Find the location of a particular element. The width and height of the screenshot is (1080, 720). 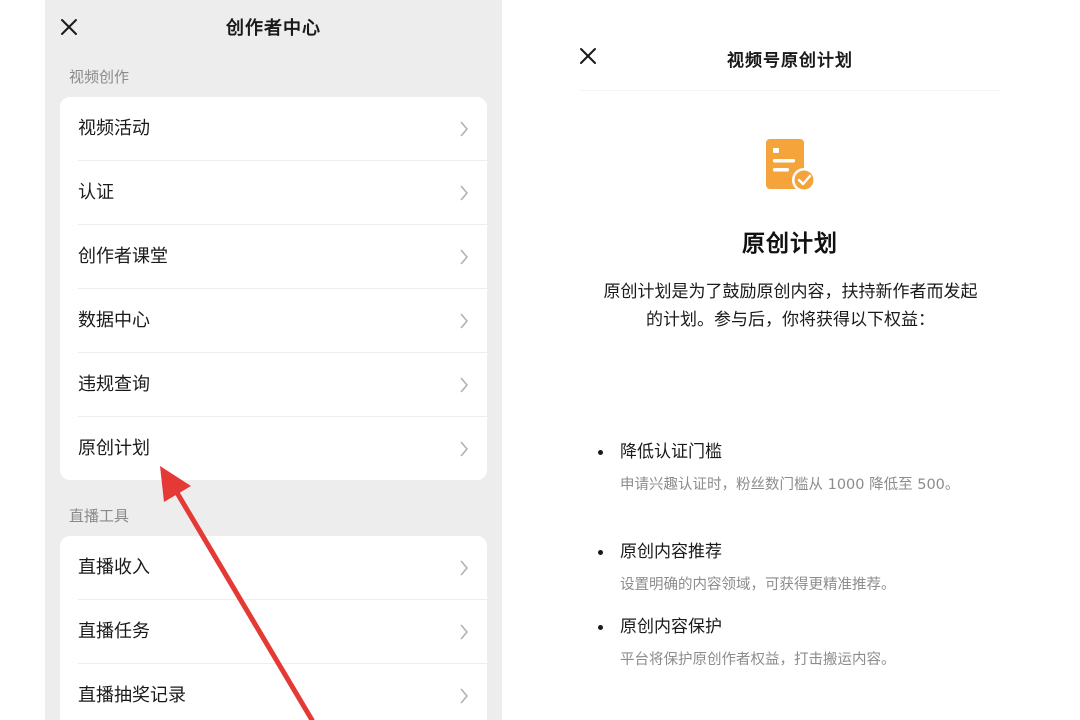

menu-item-live-tasks: 直播任务 is located at coordinates (273, 632).